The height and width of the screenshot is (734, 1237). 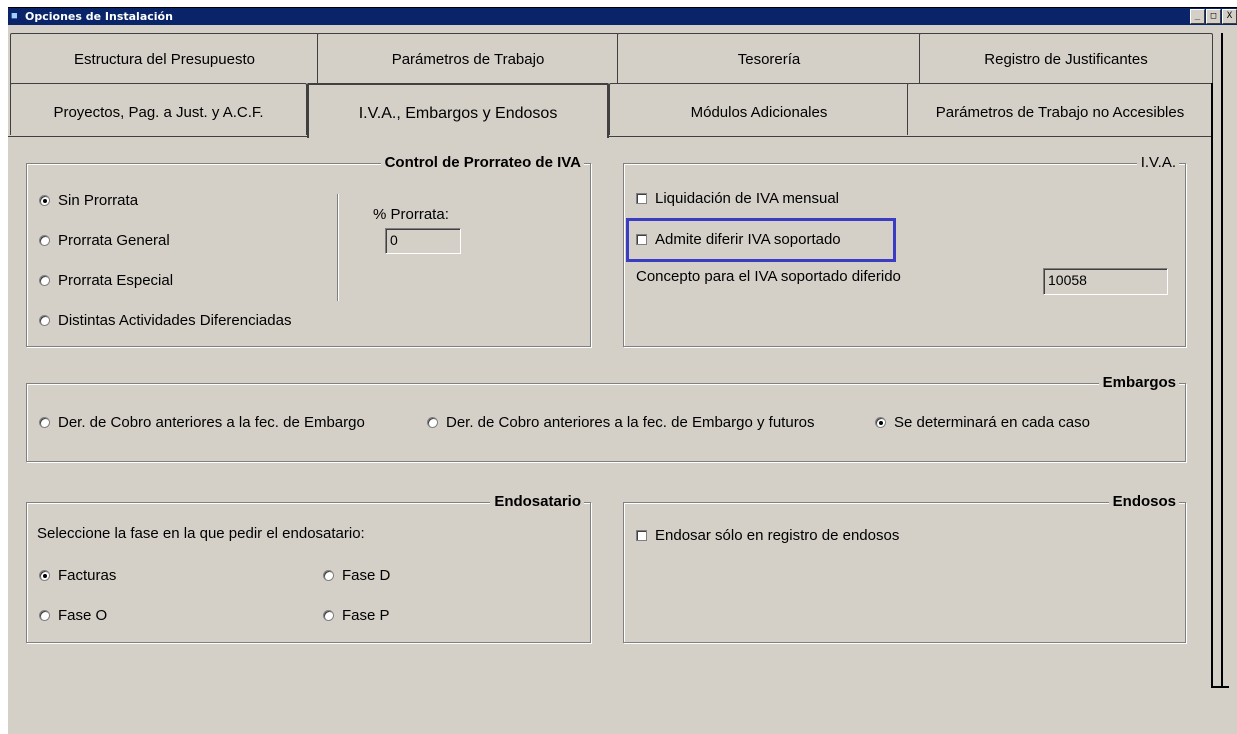 I want to click on endosos-title: Endosos, so click(x=1143, y=501).